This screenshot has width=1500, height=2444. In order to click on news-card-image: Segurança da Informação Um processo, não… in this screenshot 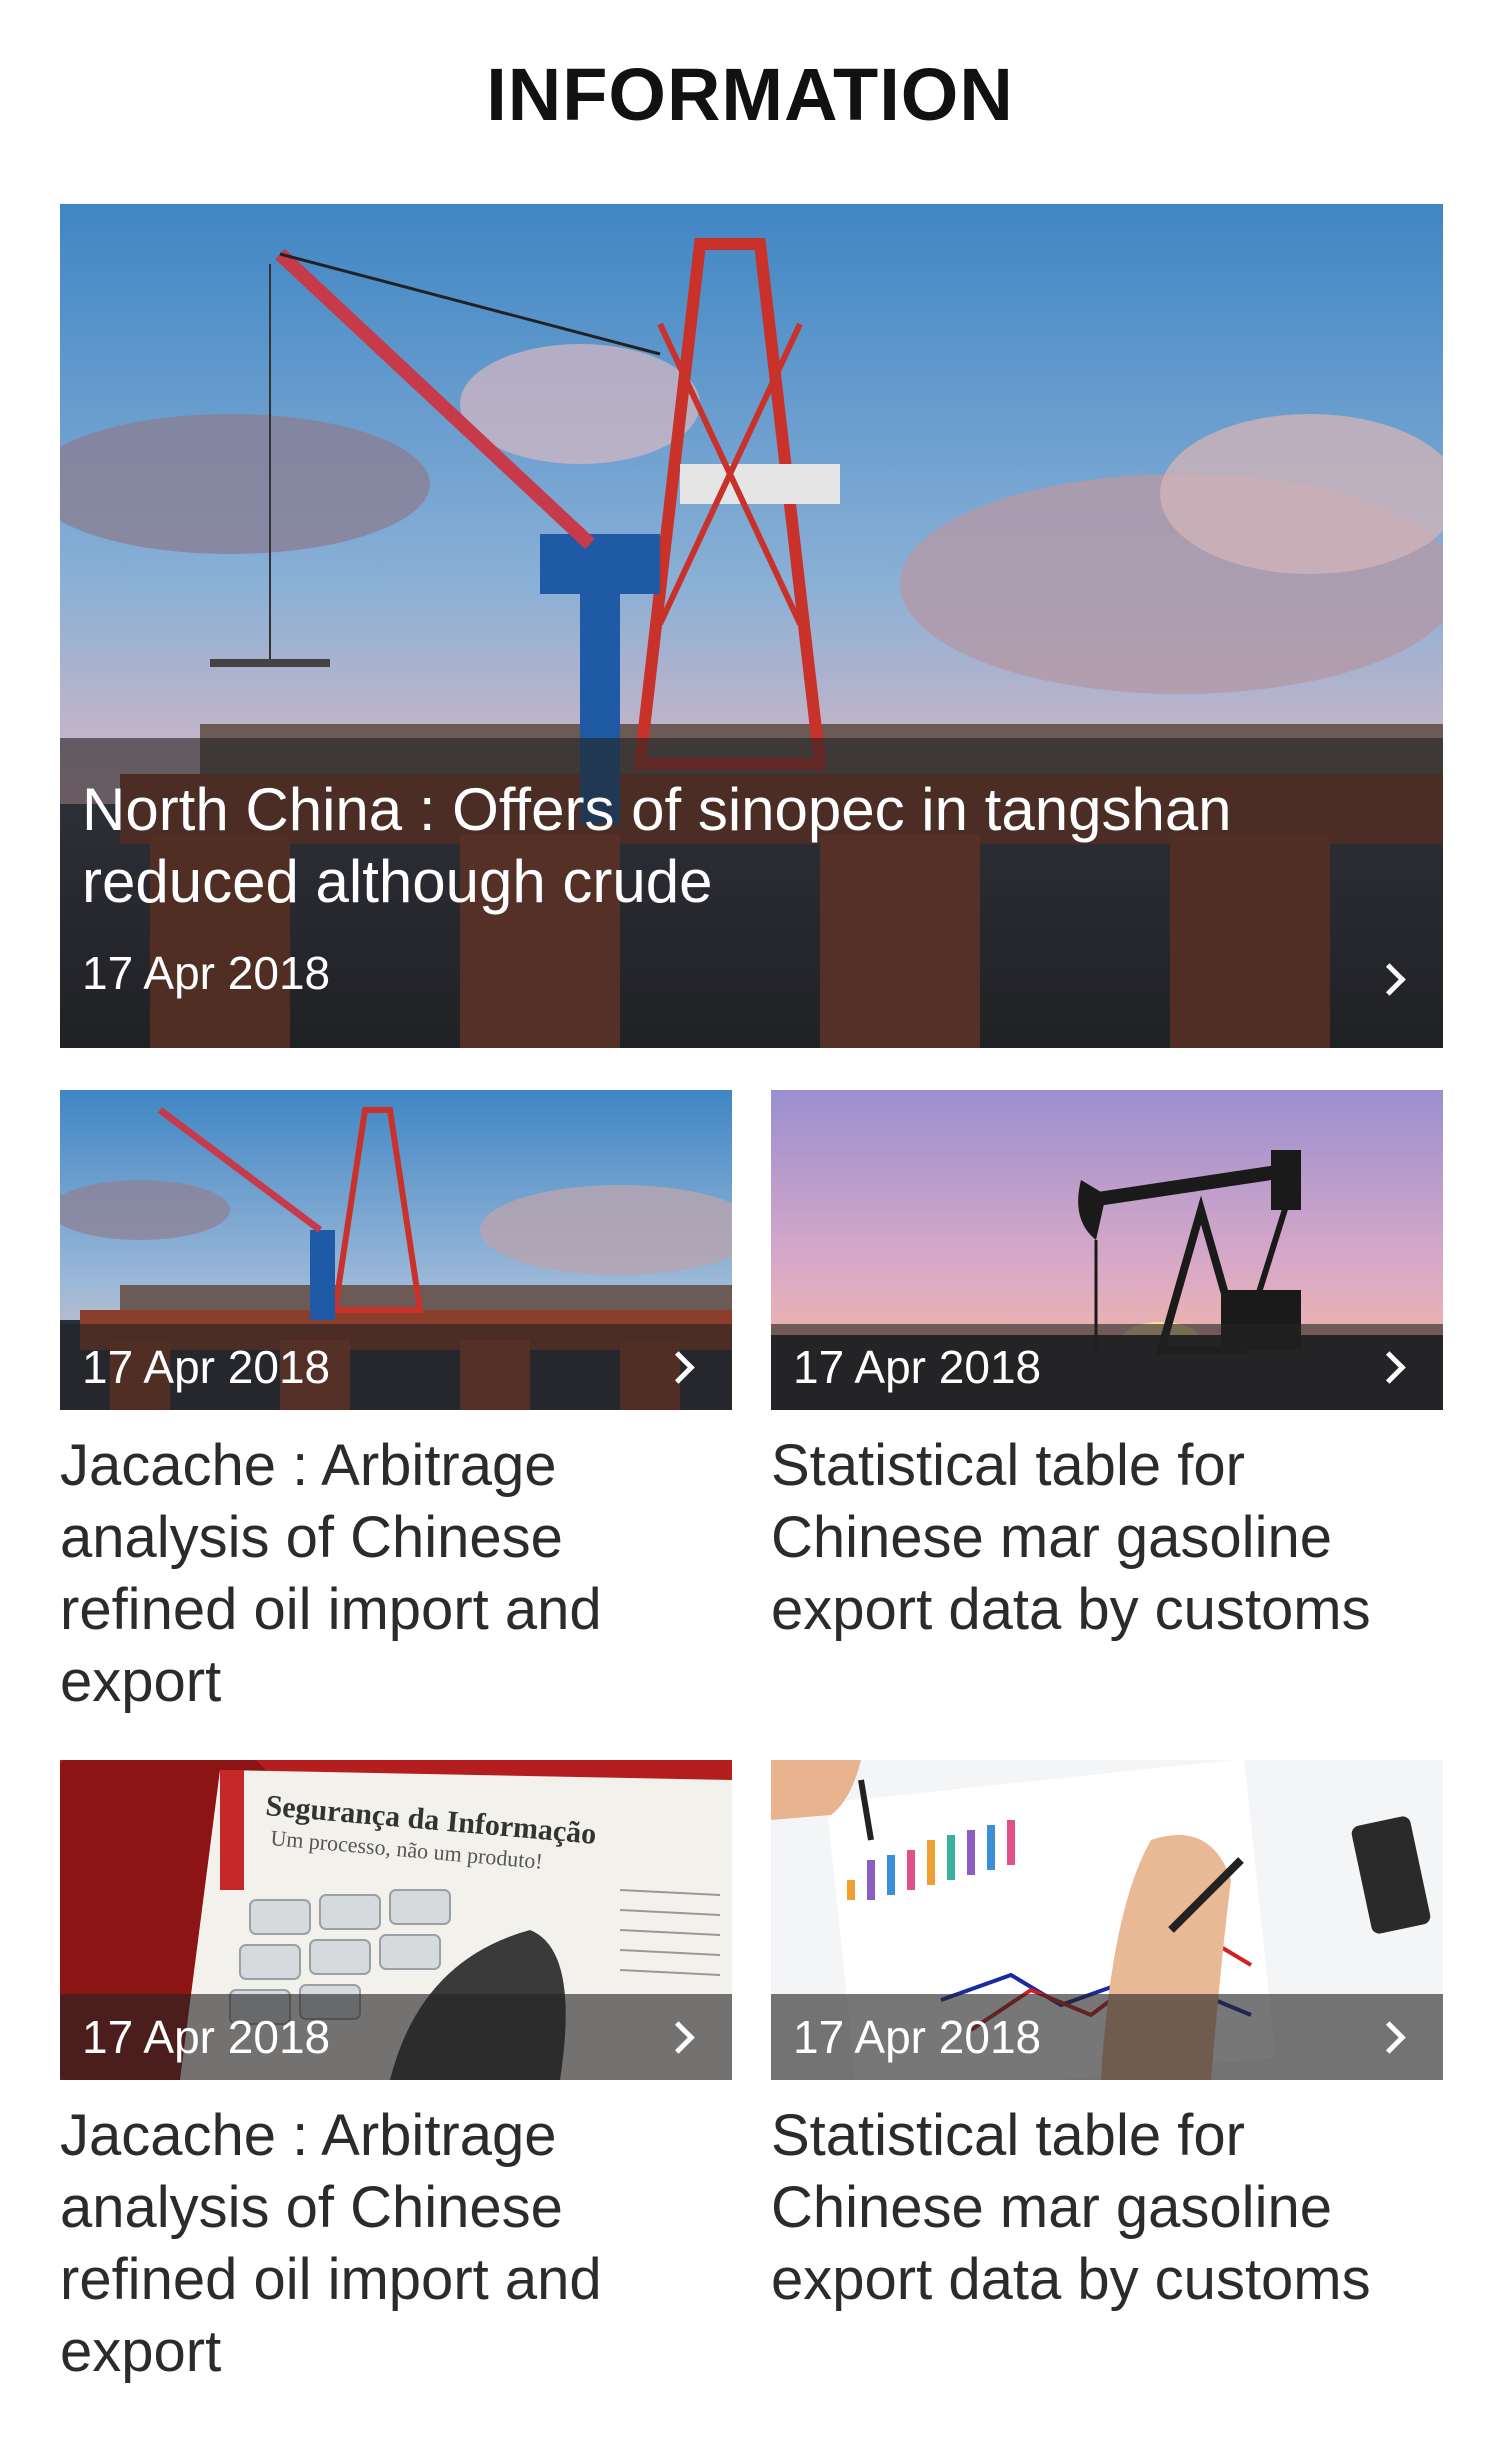, I will do `click(396, 1920)`.